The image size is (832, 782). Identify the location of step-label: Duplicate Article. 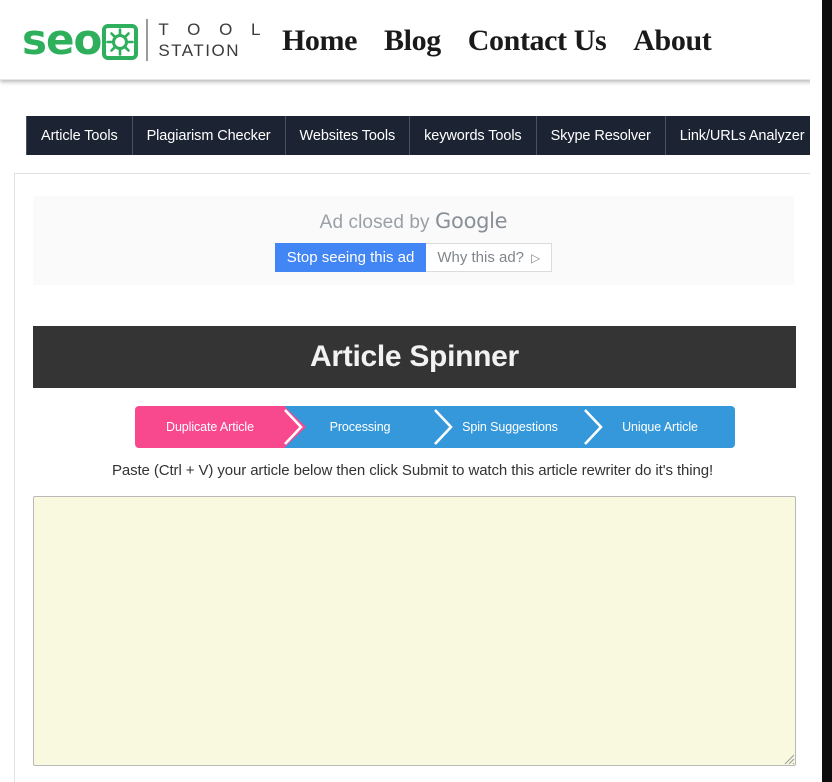
(210, 427).